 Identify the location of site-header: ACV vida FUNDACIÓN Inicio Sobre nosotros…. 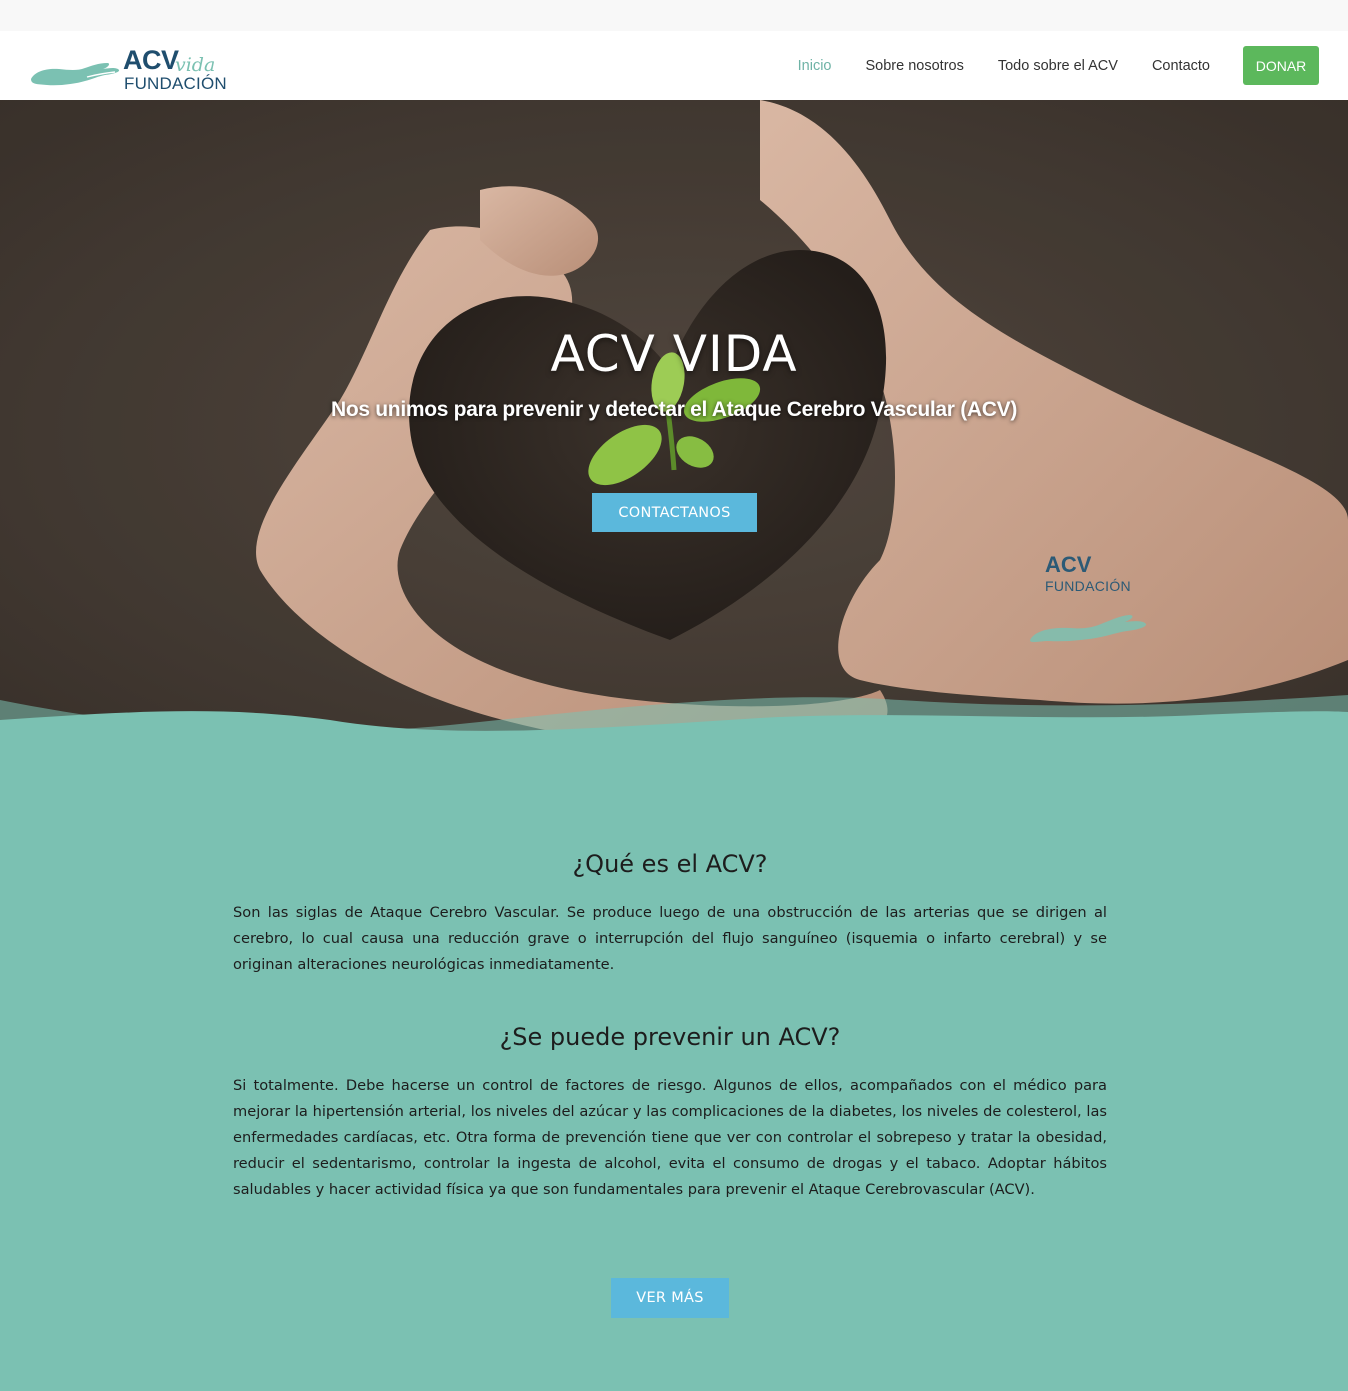
(674, 65).